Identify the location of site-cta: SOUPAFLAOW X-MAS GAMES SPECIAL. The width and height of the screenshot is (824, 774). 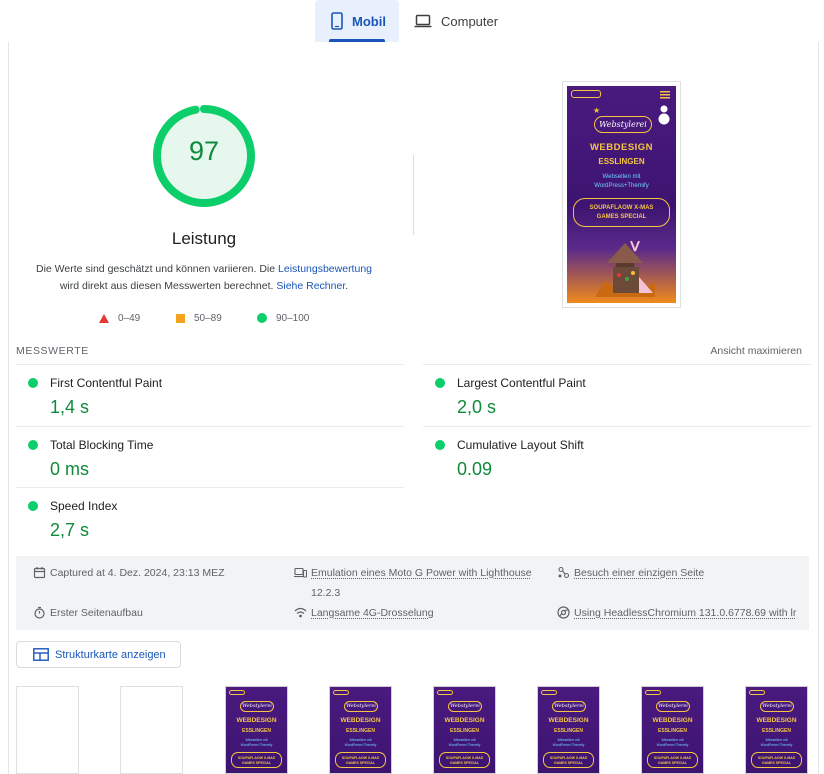
(621, 212).